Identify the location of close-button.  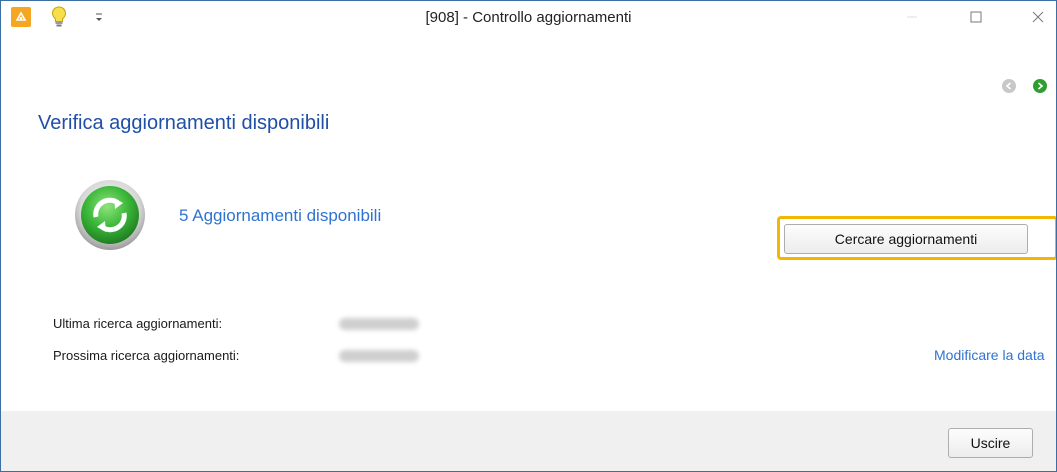
(1035, 17).